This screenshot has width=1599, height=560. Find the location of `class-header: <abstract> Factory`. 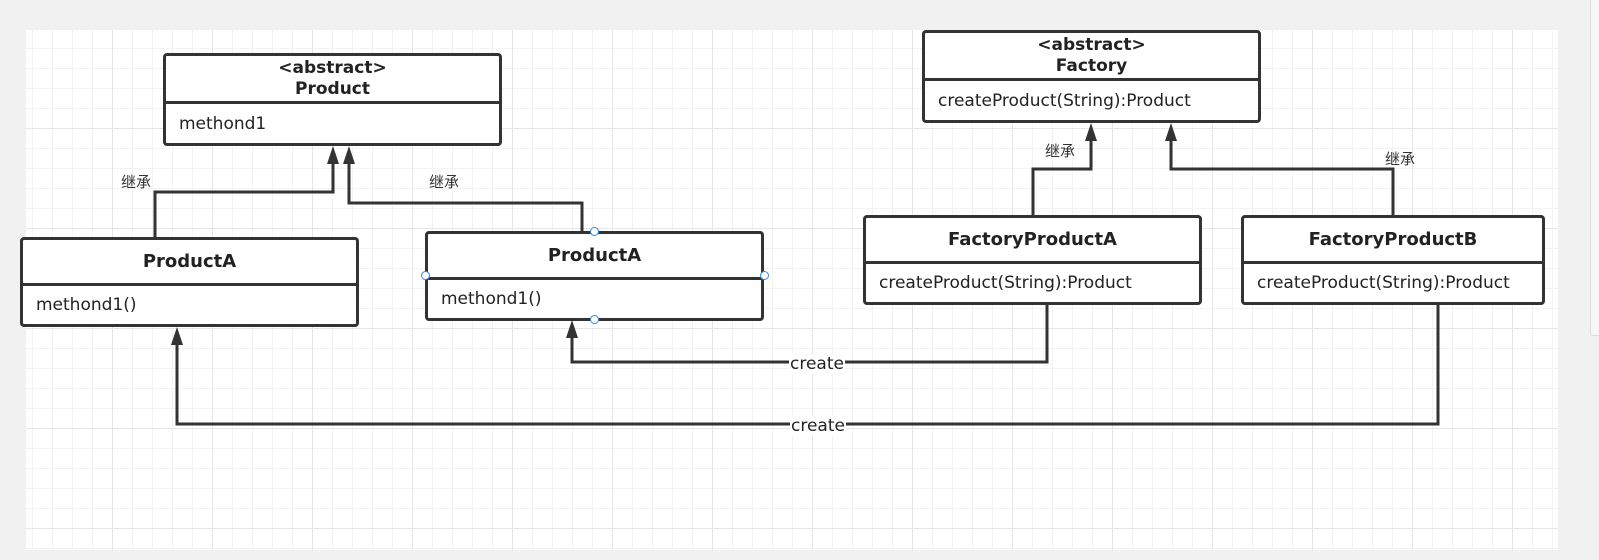

class-header: <abstract> Factory is located at coordinates (1091, 57).